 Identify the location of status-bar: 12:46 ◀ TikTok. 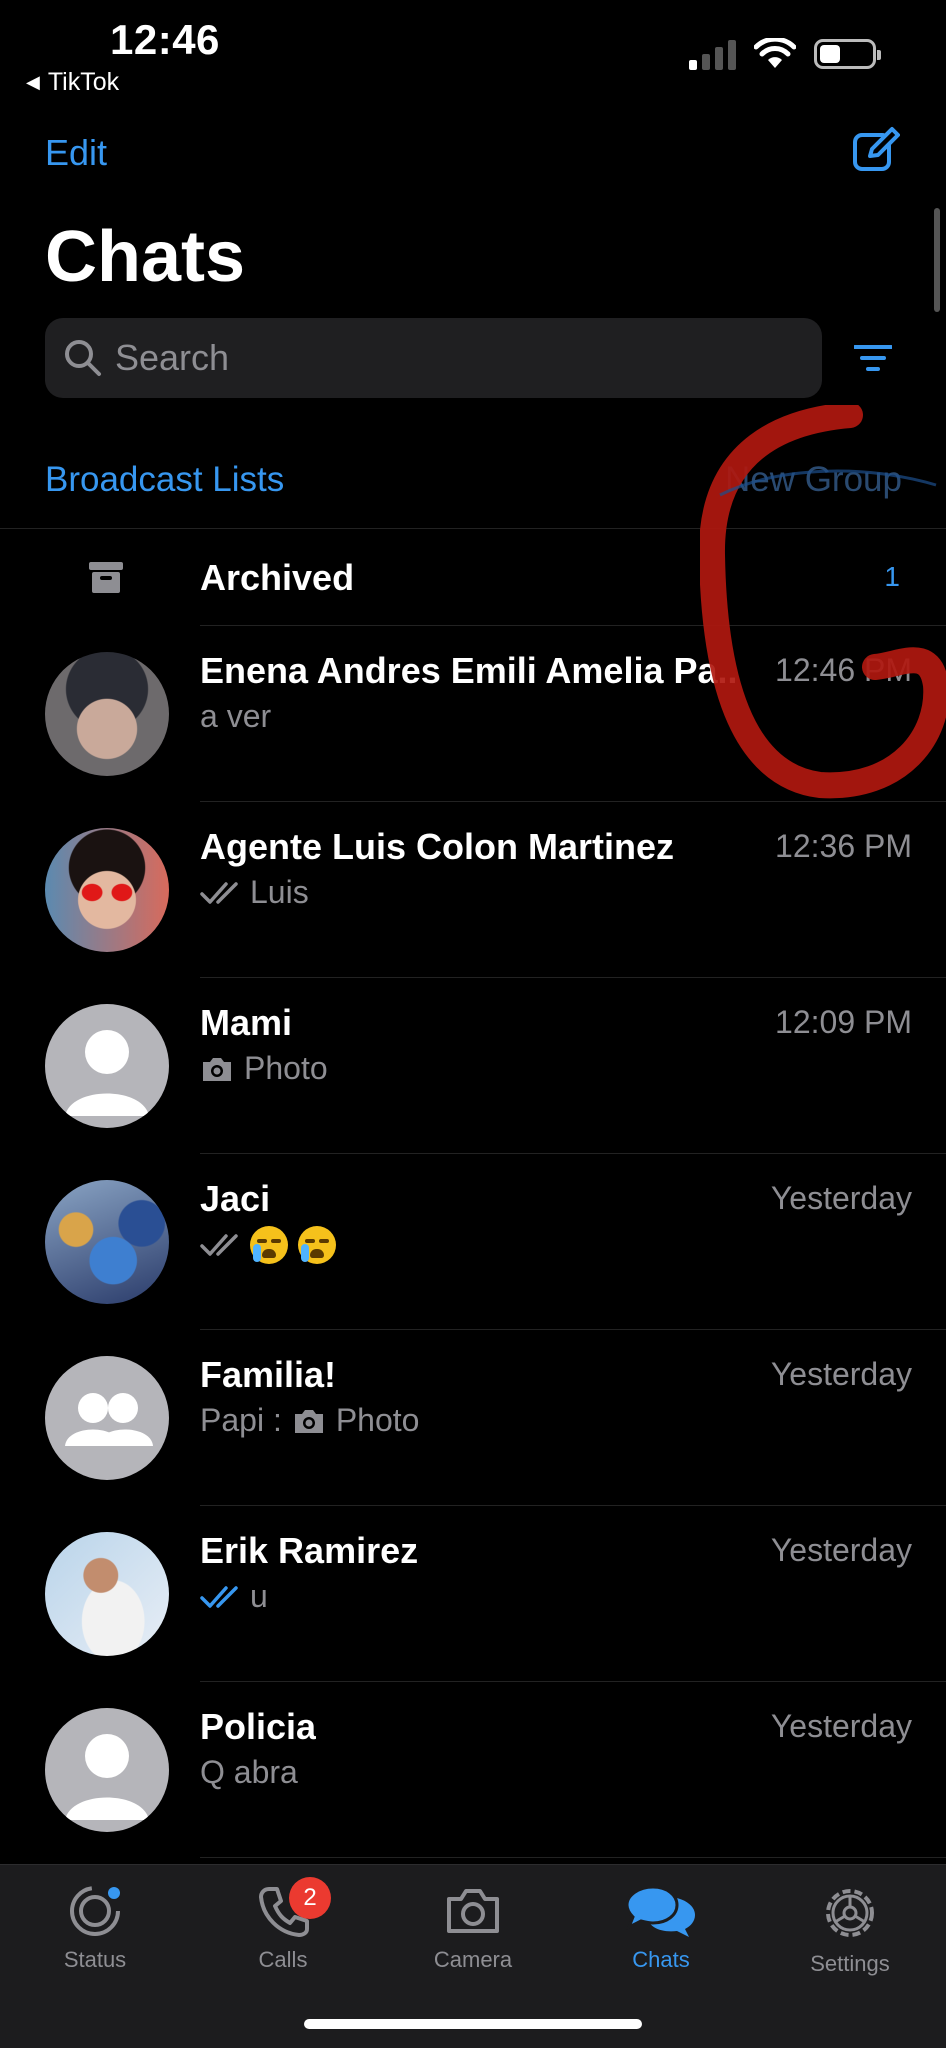
(473, 50).